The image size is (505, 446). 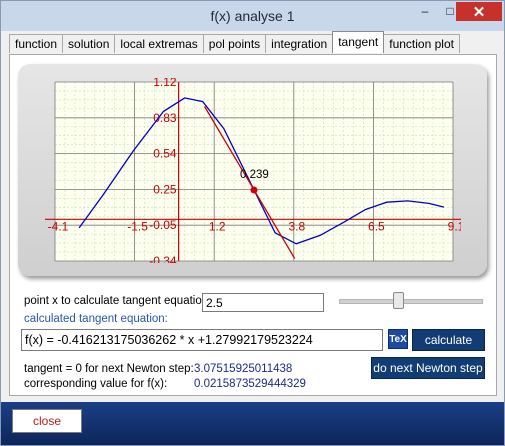 I want to click on x-tick-label: 6.5, so click(x=376, y=226).